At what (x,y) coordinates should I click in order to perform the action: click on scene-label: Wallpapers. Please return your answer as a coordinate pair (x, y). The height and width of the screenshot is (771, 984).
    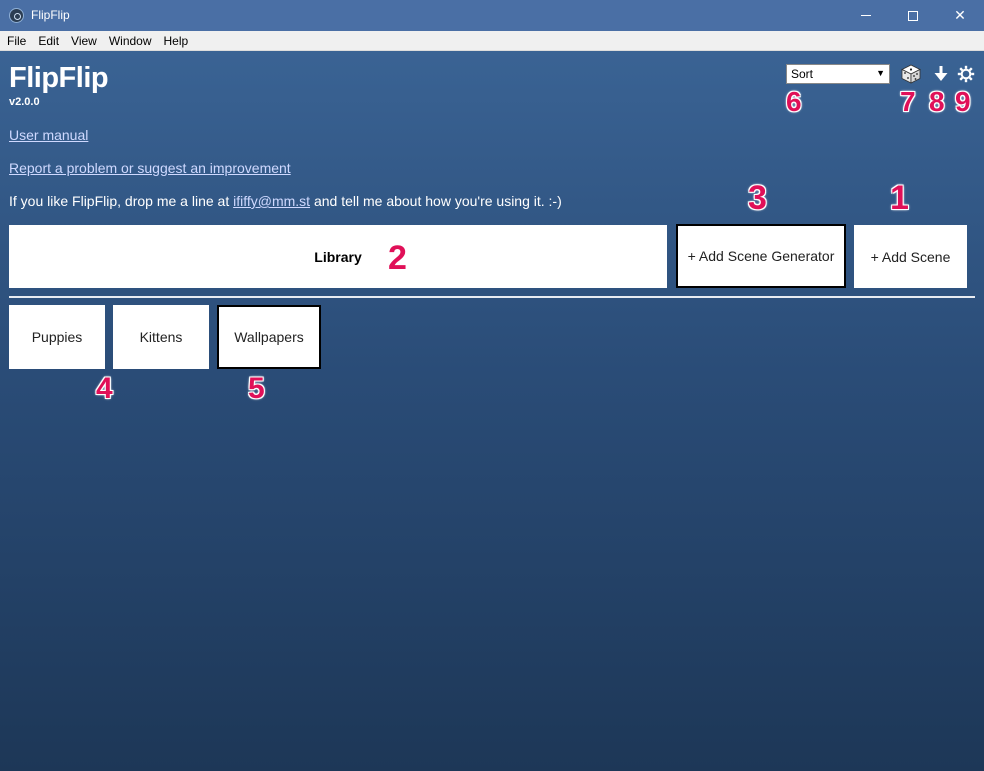
    Looking at the image, I should click on (269, 337).